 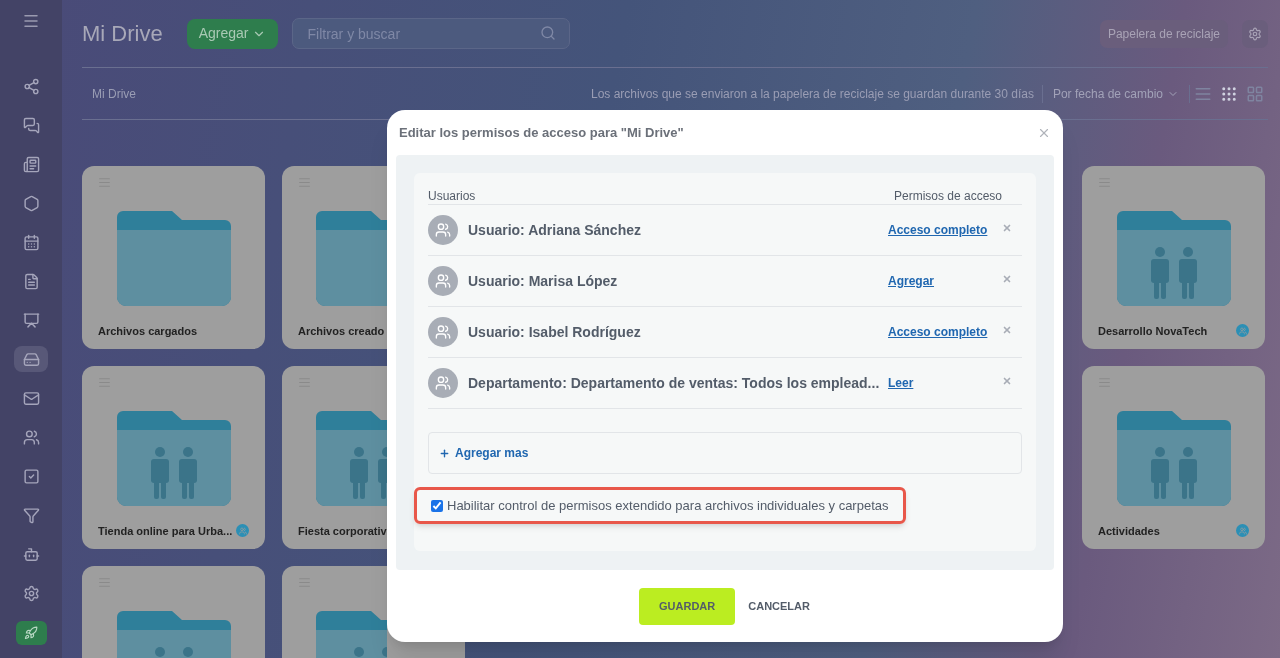 What do you see at coordinates (31, 515) in the screenshot?
I see `funnel-icon` at bounding box center [31, 515].